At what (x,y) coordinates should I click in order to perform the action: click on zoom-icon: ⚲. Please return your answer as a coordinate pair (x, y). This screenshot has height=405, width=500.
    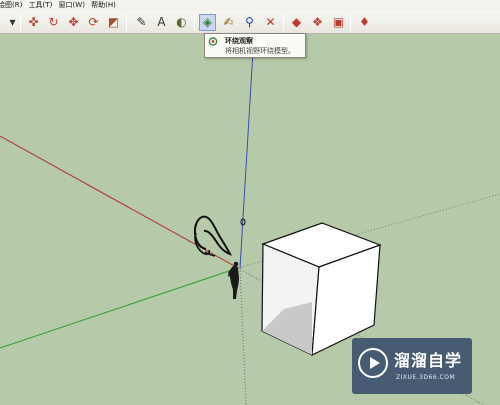
    Looking at the image, I should click on (249, 22).